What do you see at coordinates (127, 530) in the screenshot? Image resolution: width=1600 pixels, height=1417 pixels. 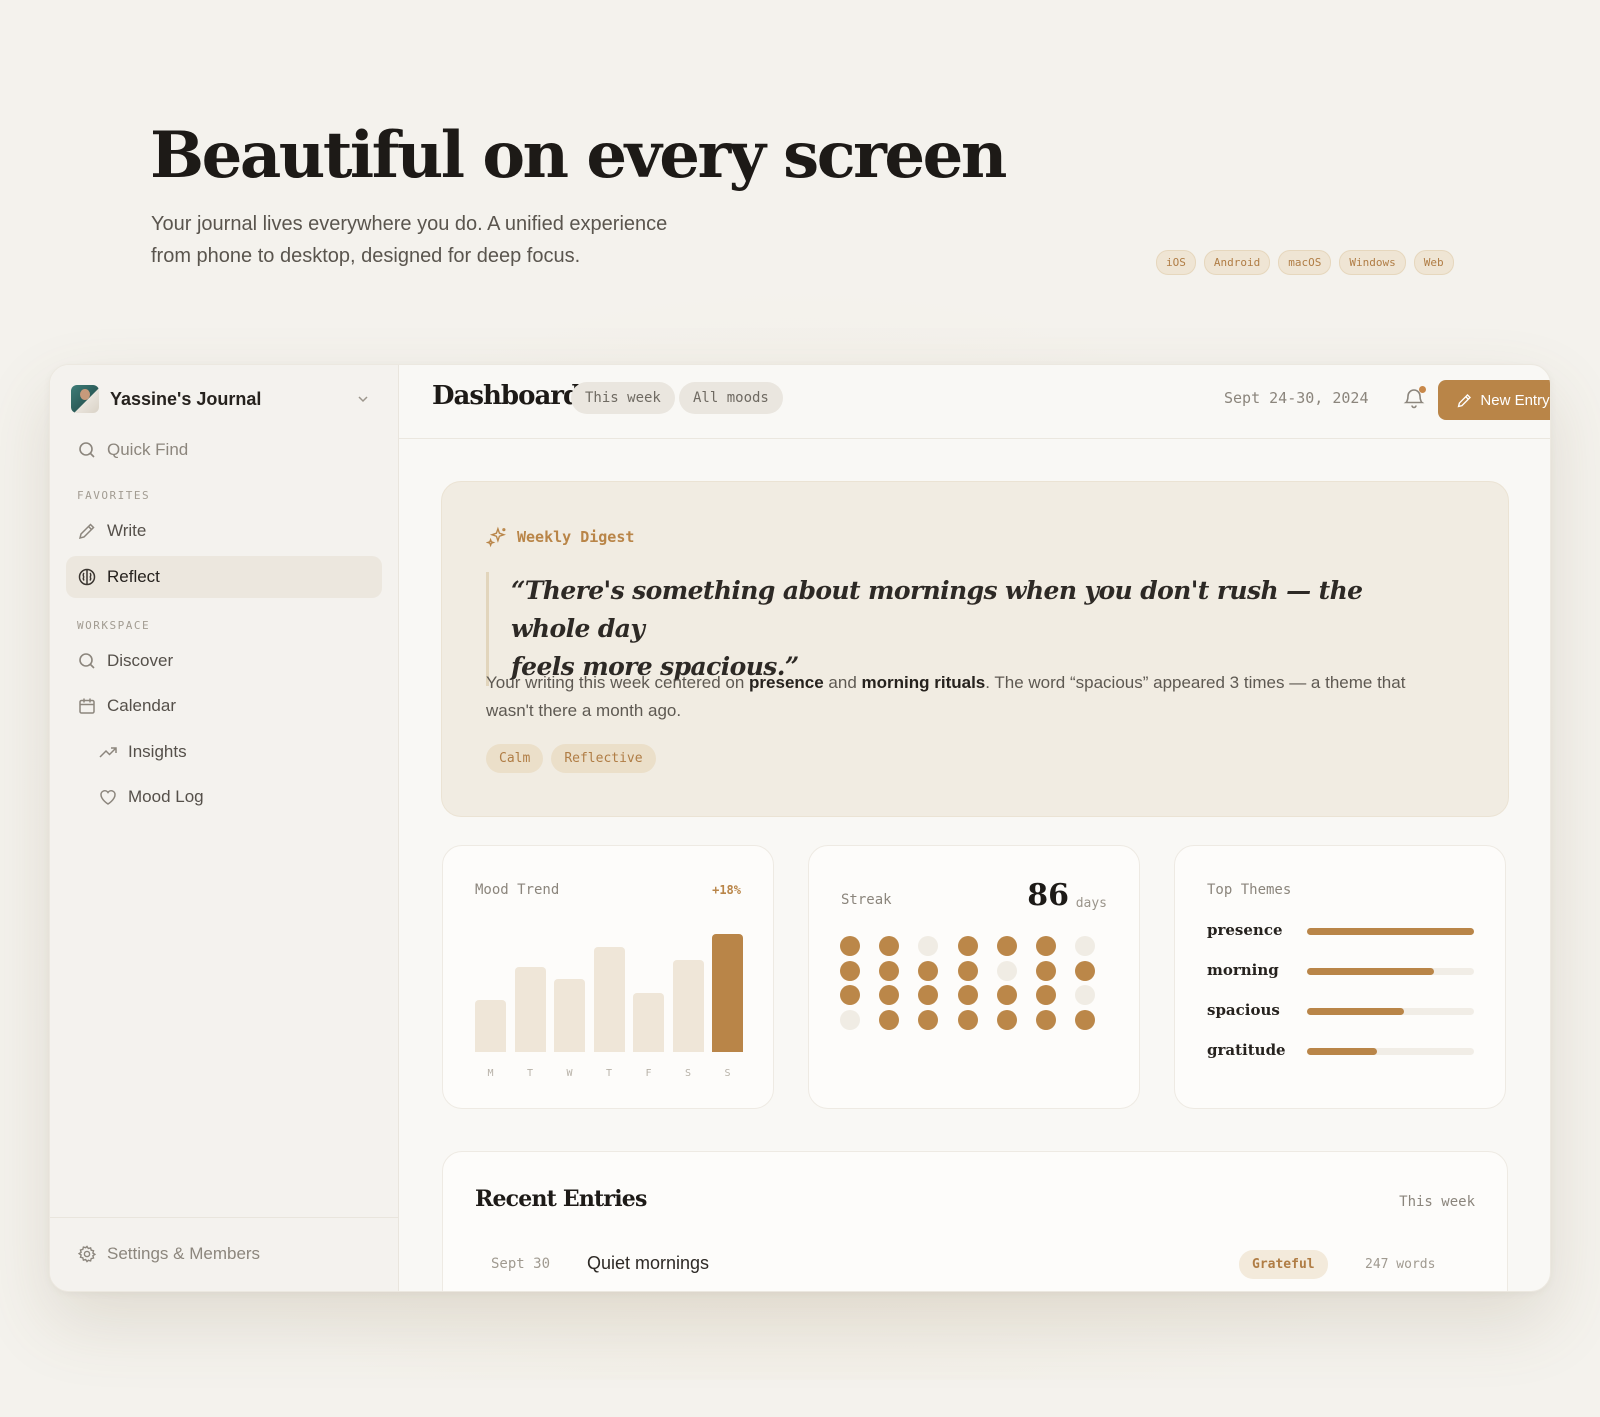 I see `sidebar-item-label: Write` at bounding box center [127, 530].